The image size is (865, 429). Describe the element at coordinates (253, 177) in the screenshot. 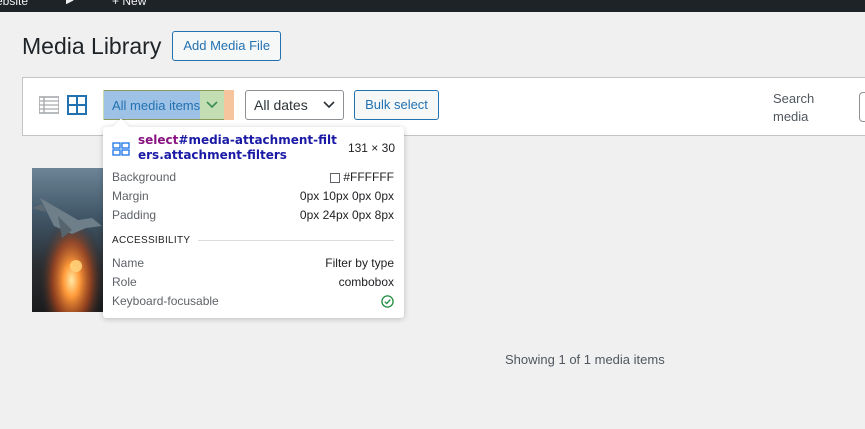

I see `style-row-background: Background #FFFFFF` at that location.